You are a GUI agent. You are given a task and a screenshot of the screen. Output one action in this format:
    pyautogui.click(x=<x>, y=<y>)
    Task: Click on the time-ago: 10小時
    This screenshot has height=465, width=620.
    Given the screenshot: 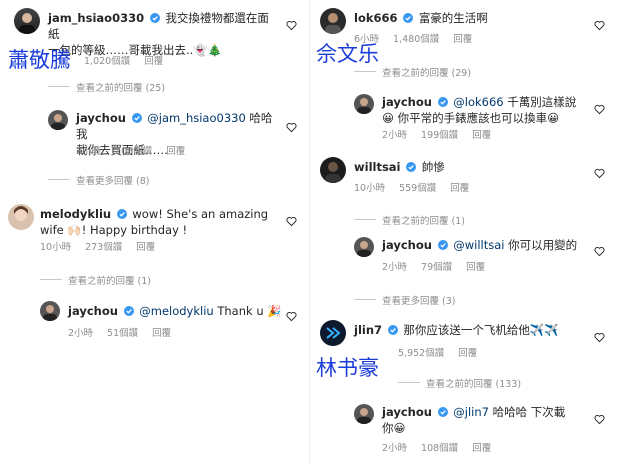 What is the action you would take?
    pyautogui.click(x=56, y=247)
    